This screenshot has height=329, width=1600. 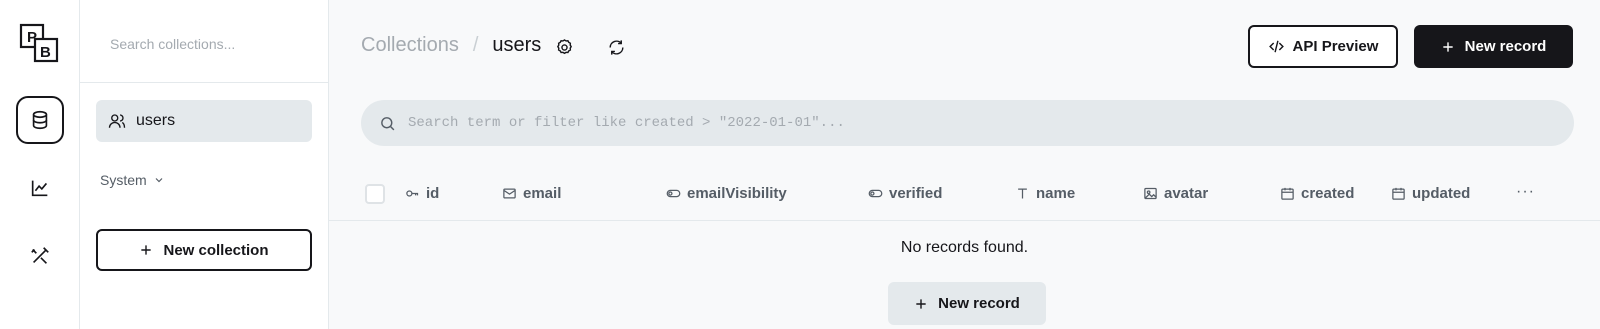 What do you see at coordinates (123, 180) in the screenshot?
I see `system-label: System` at bounding box center [123, 180].